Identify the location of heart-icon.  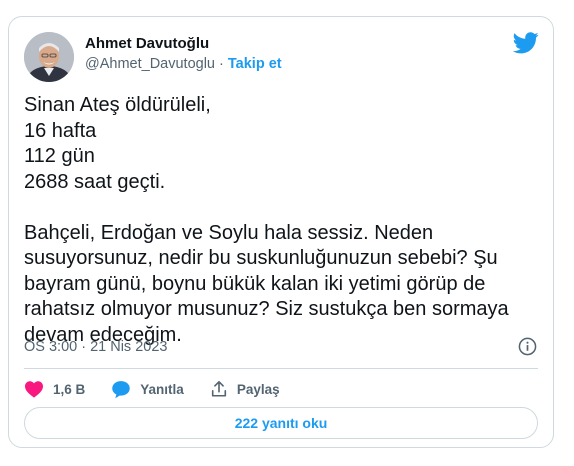
(34, 389).